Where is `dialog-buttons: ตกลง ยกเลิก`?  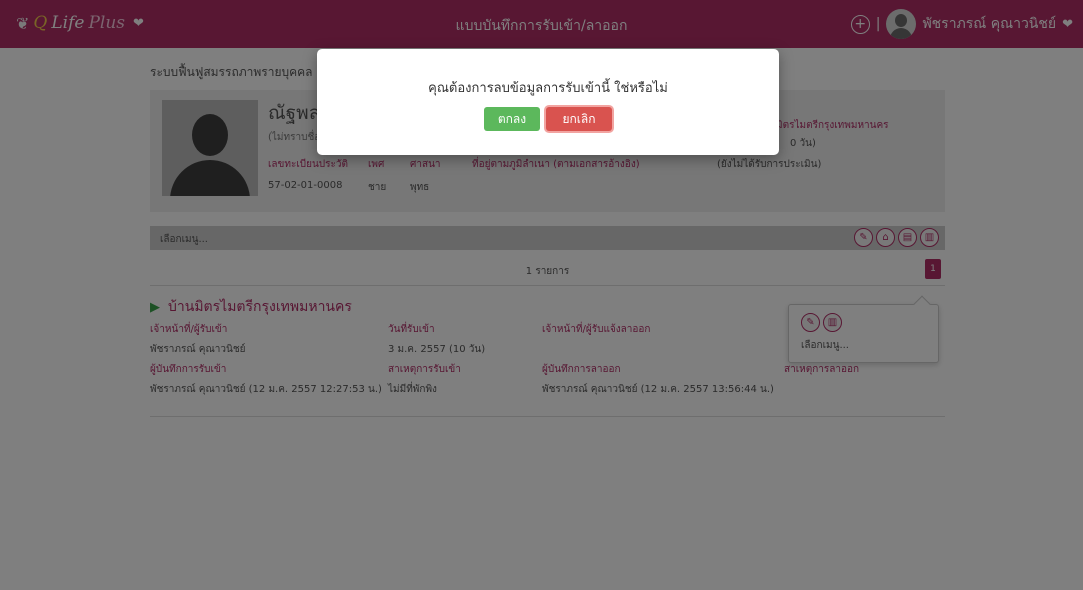 dialog-buttons: ตกลง ยกเลิก is located at coordinates (548, 119).